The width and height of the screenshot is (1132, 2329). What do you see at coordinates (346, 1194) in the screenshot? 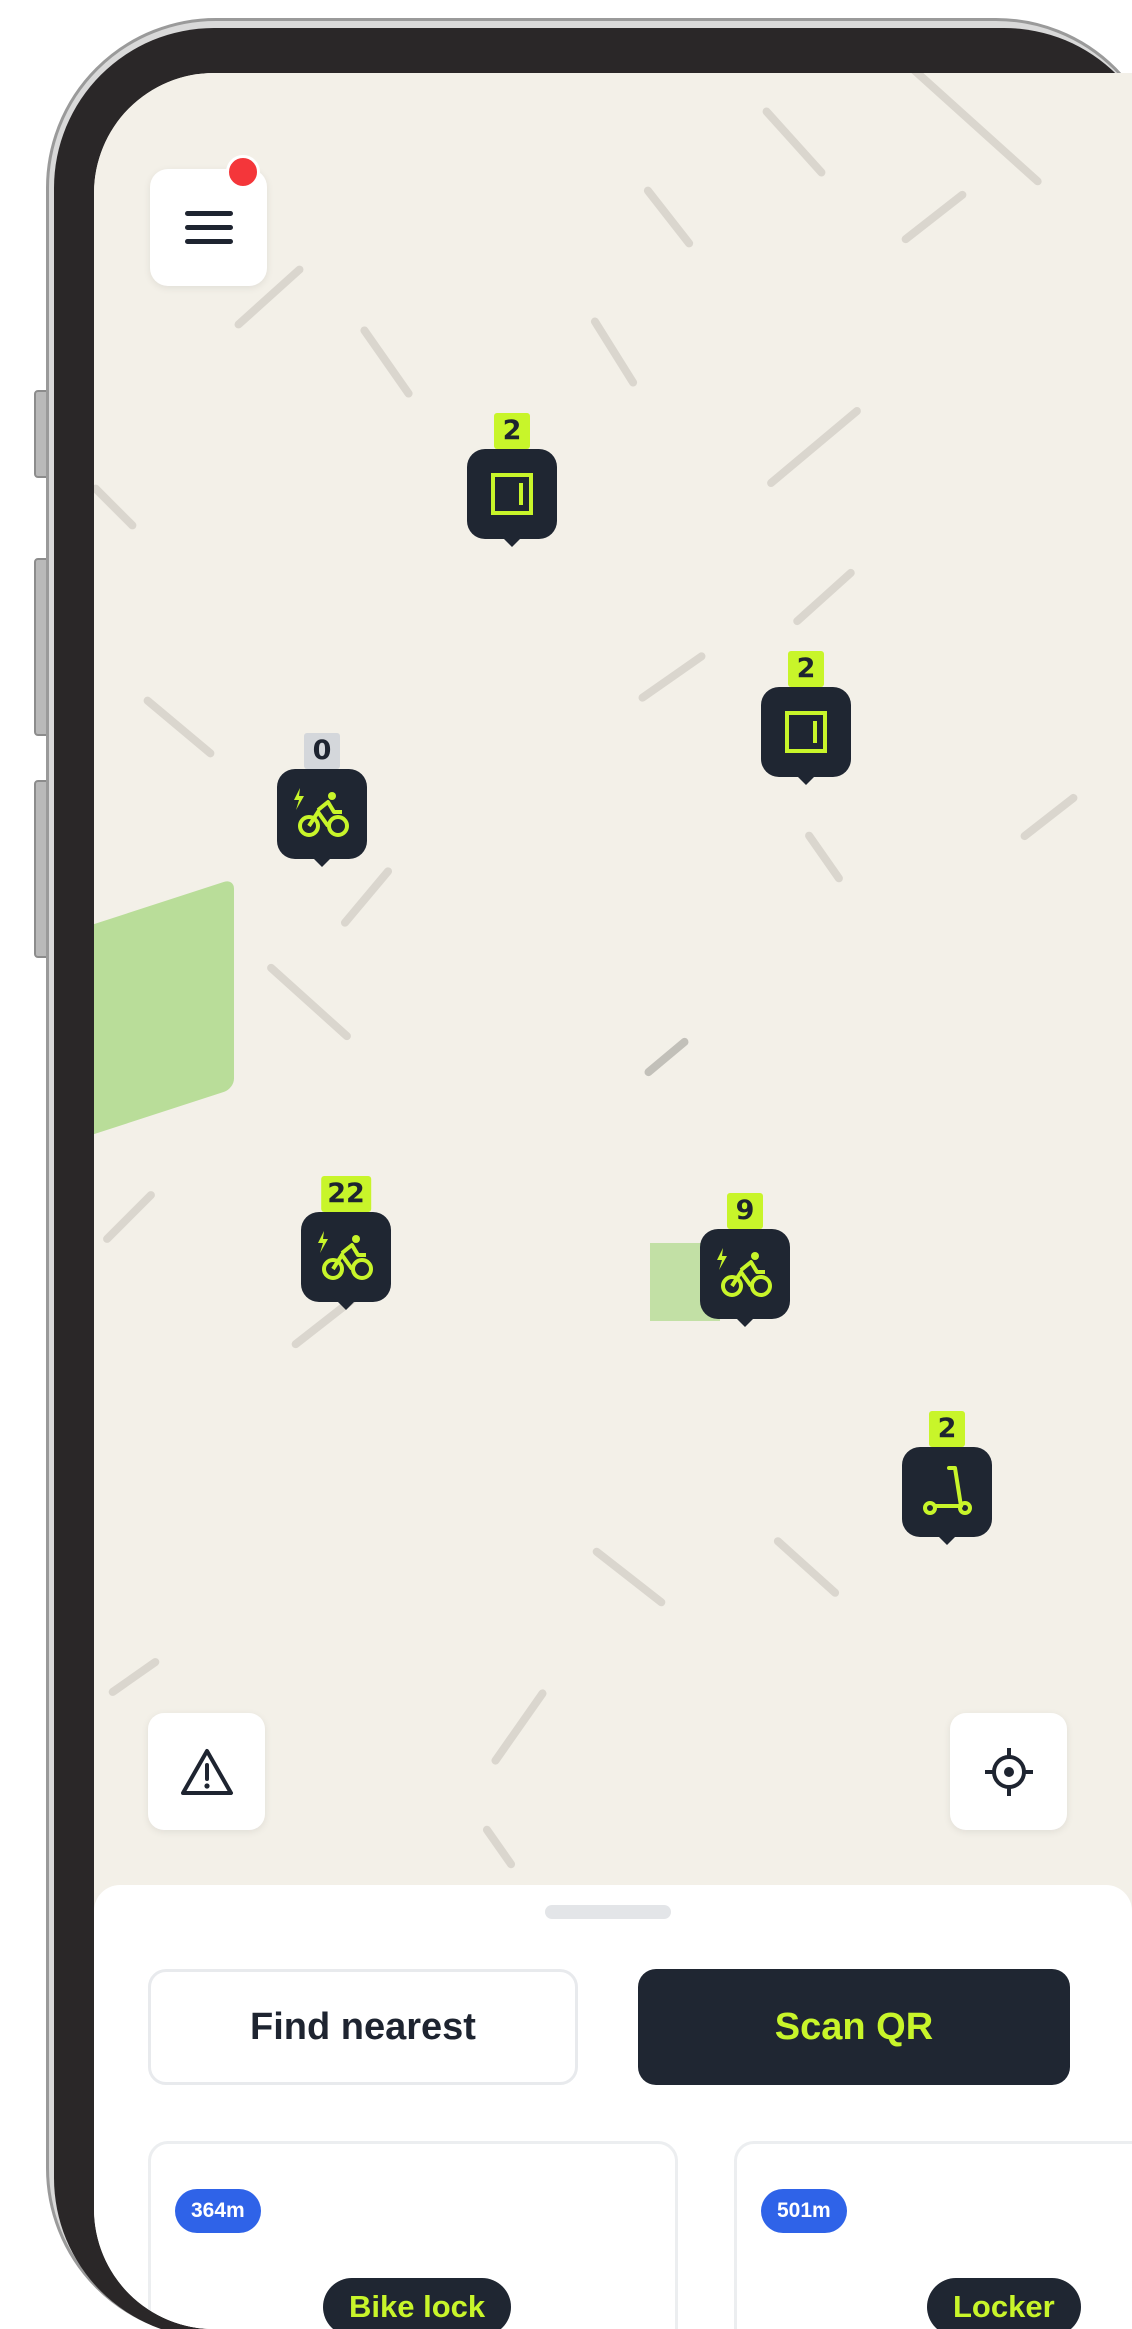
I see `marker-count-badge: 22` at bounding box center [346, 1194].